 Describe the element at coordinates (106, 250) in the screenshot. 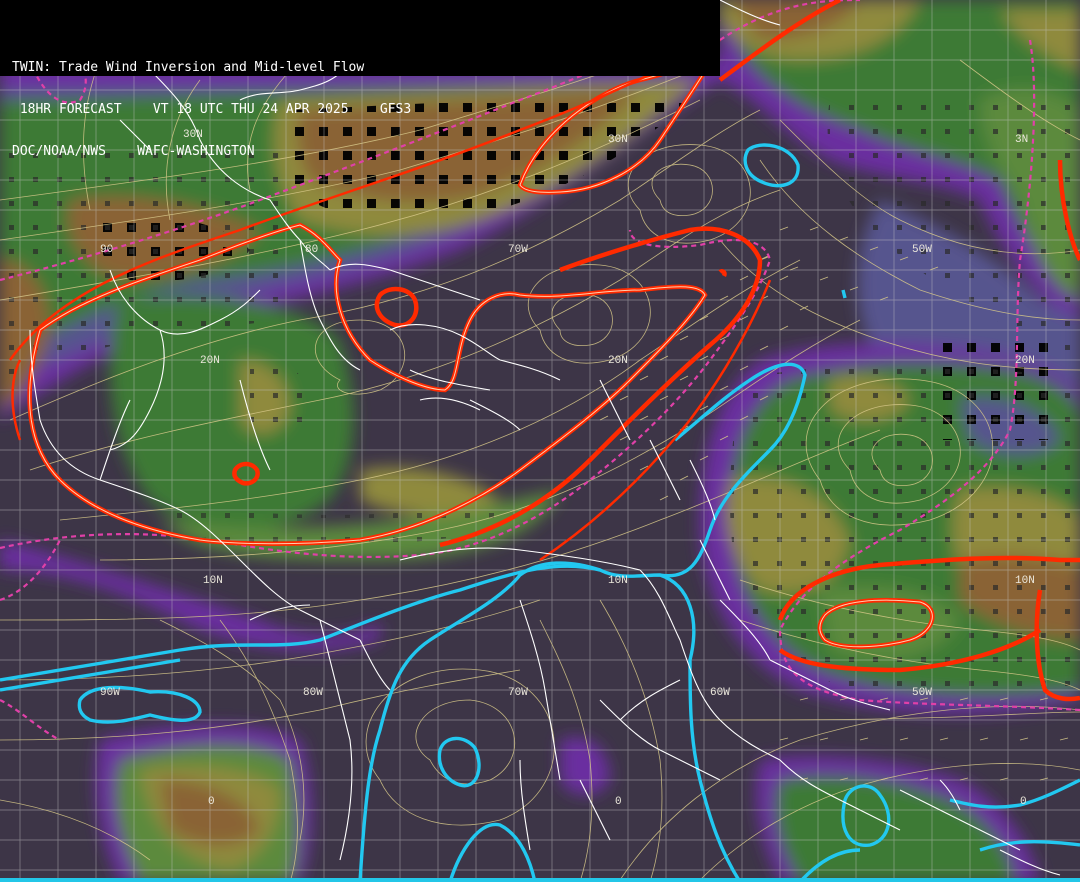

I see `lon-label-90-top: 90` at that location.